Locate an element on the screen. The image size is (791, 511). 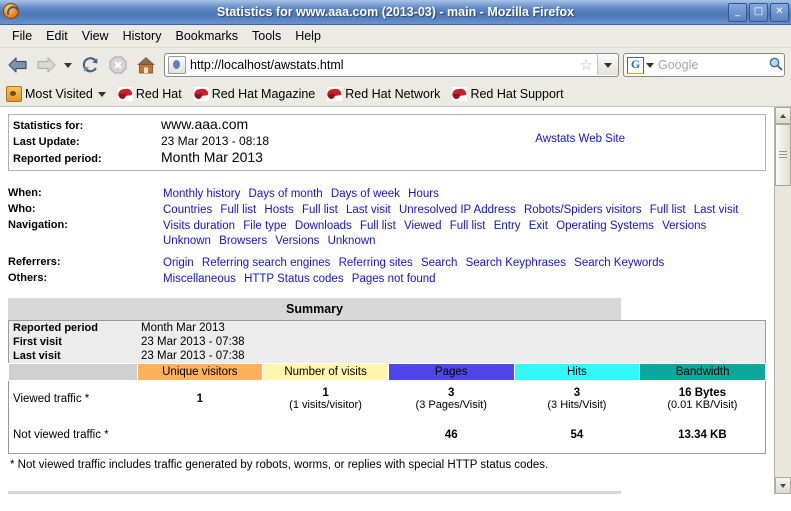
bookmark-red-hat-network: Red Hat Network is located at coordinates (383, 94).